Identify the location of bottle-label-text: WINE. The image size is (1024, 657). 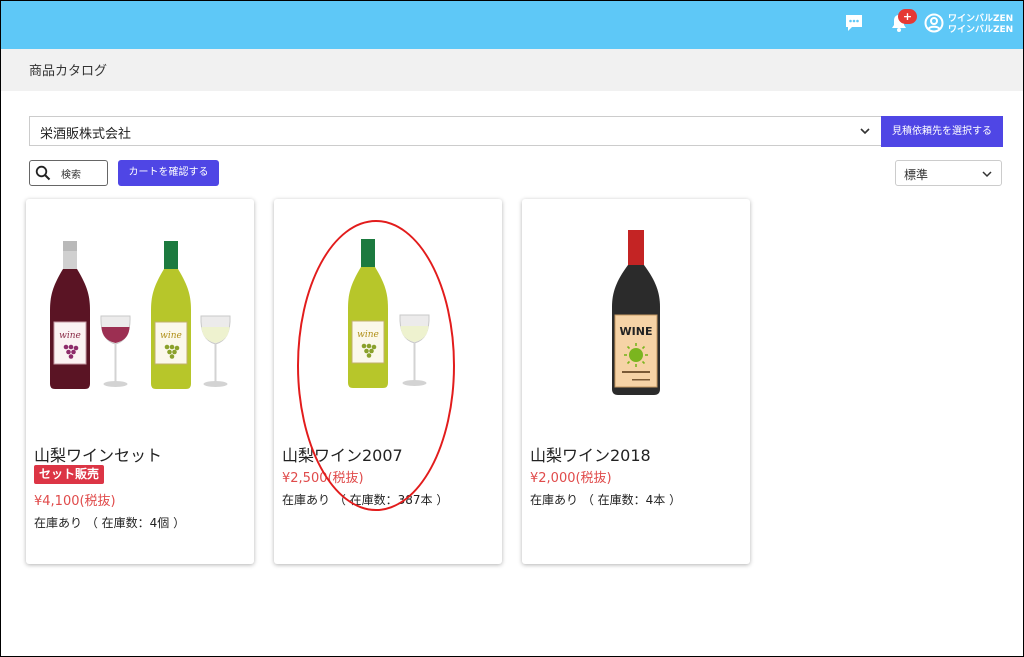
(636, 331).